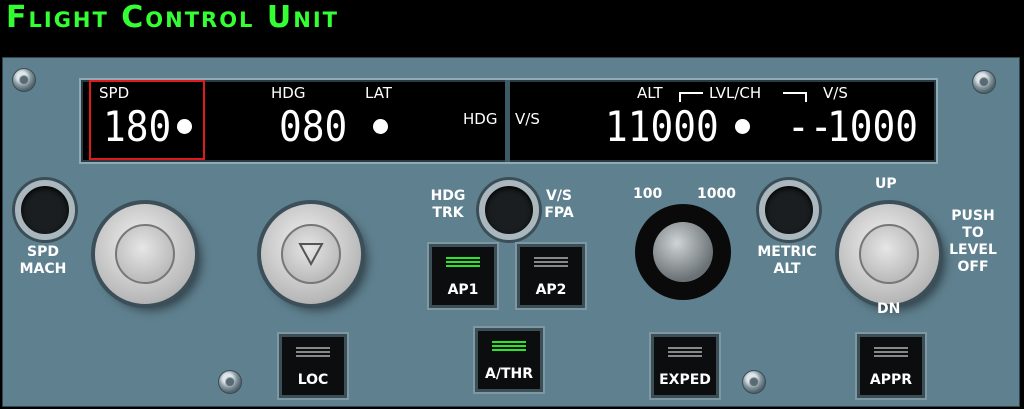  What do you see at coordinates (527, 119) in the screenshot?
I see `vs-mode-label: V/S` at bounding box center [527, 119].